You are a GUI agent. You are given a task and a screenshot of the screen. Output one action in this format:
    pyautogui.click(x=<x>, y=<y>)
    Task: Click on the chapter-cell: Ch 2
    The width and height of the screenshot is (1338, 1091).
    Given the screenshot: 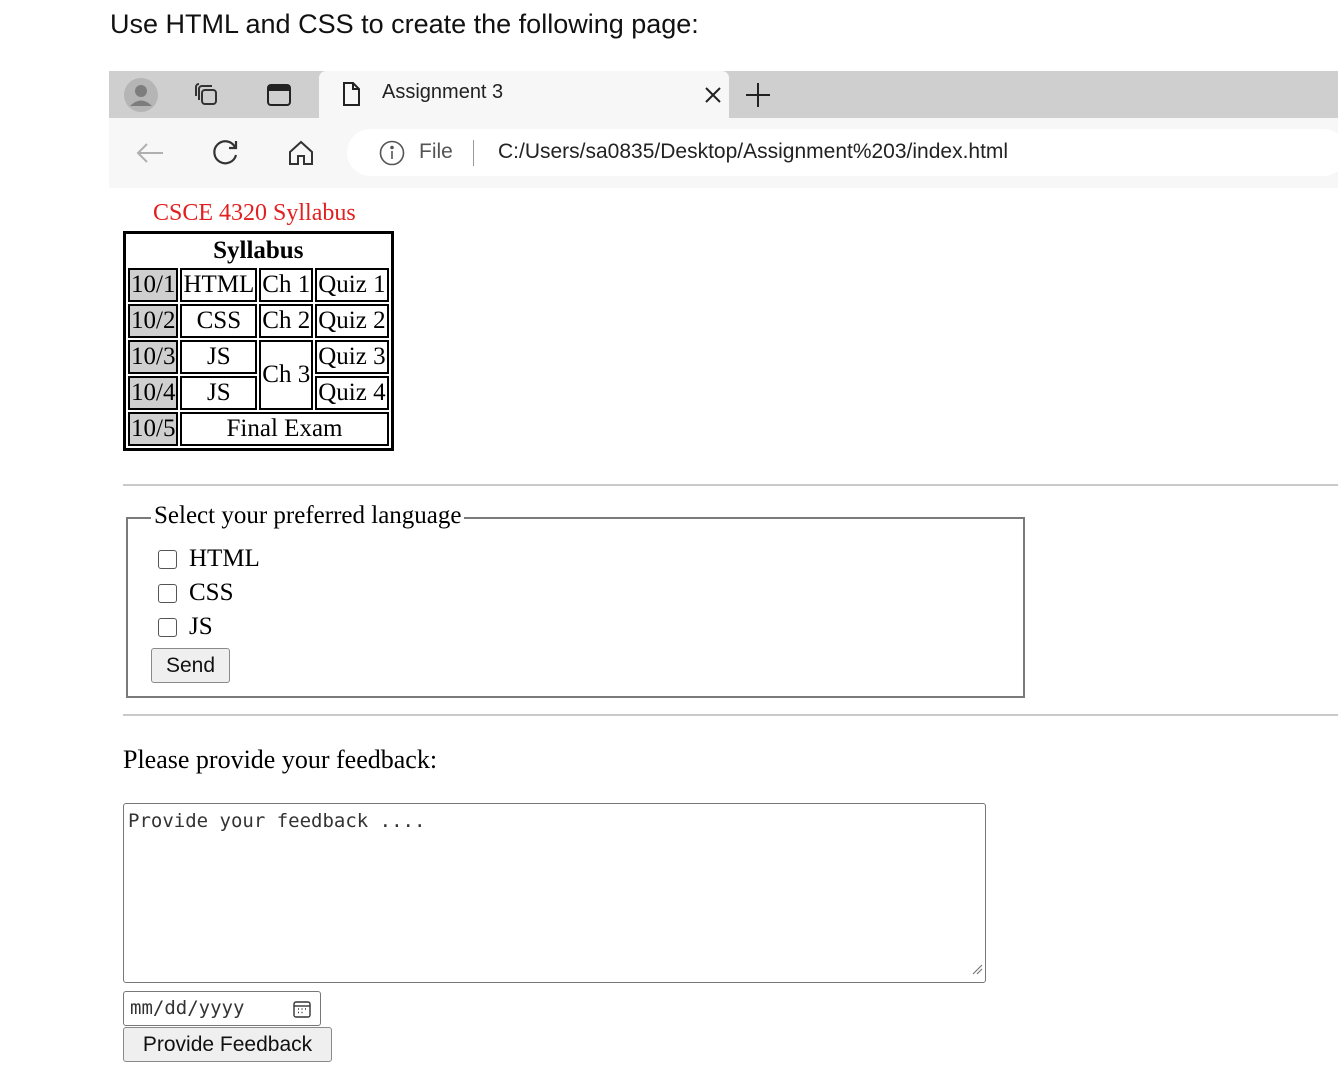 What is the action you would take?
    pyautogui.click(x=286, y=321)
    